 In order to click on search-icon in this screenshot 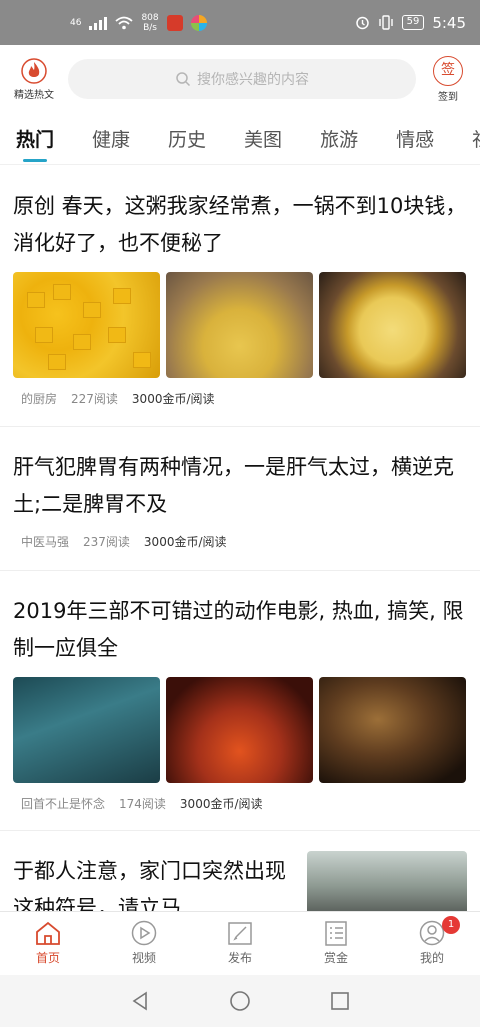, I will do `click(183, 79)`.